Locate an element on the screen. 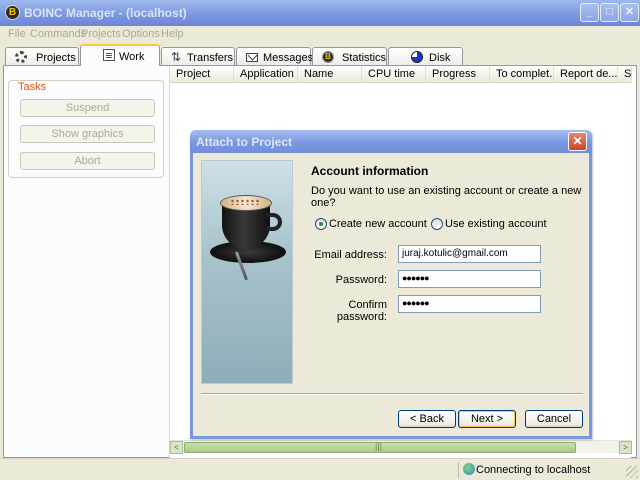  menu-options: Options is located at coordinates (141, 34).